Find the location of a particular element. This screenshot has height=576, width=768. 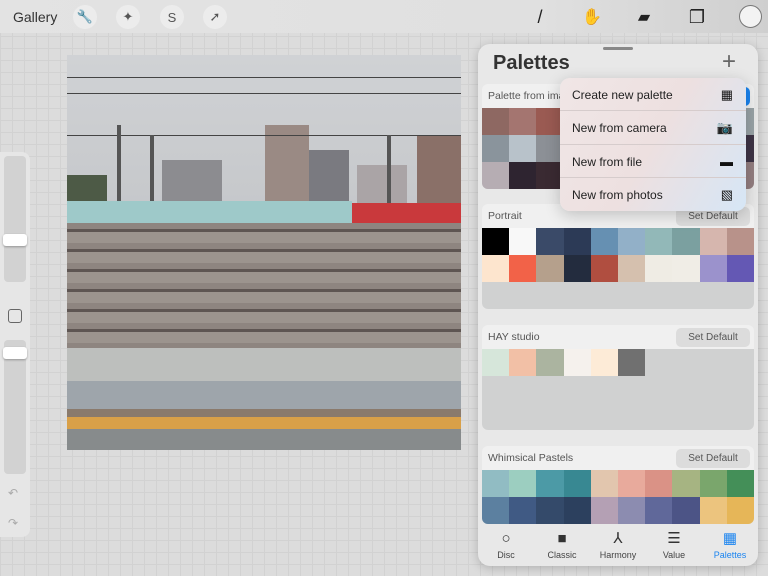

transform-arrow-icon: ➚ is located at coordinates (215, 17).